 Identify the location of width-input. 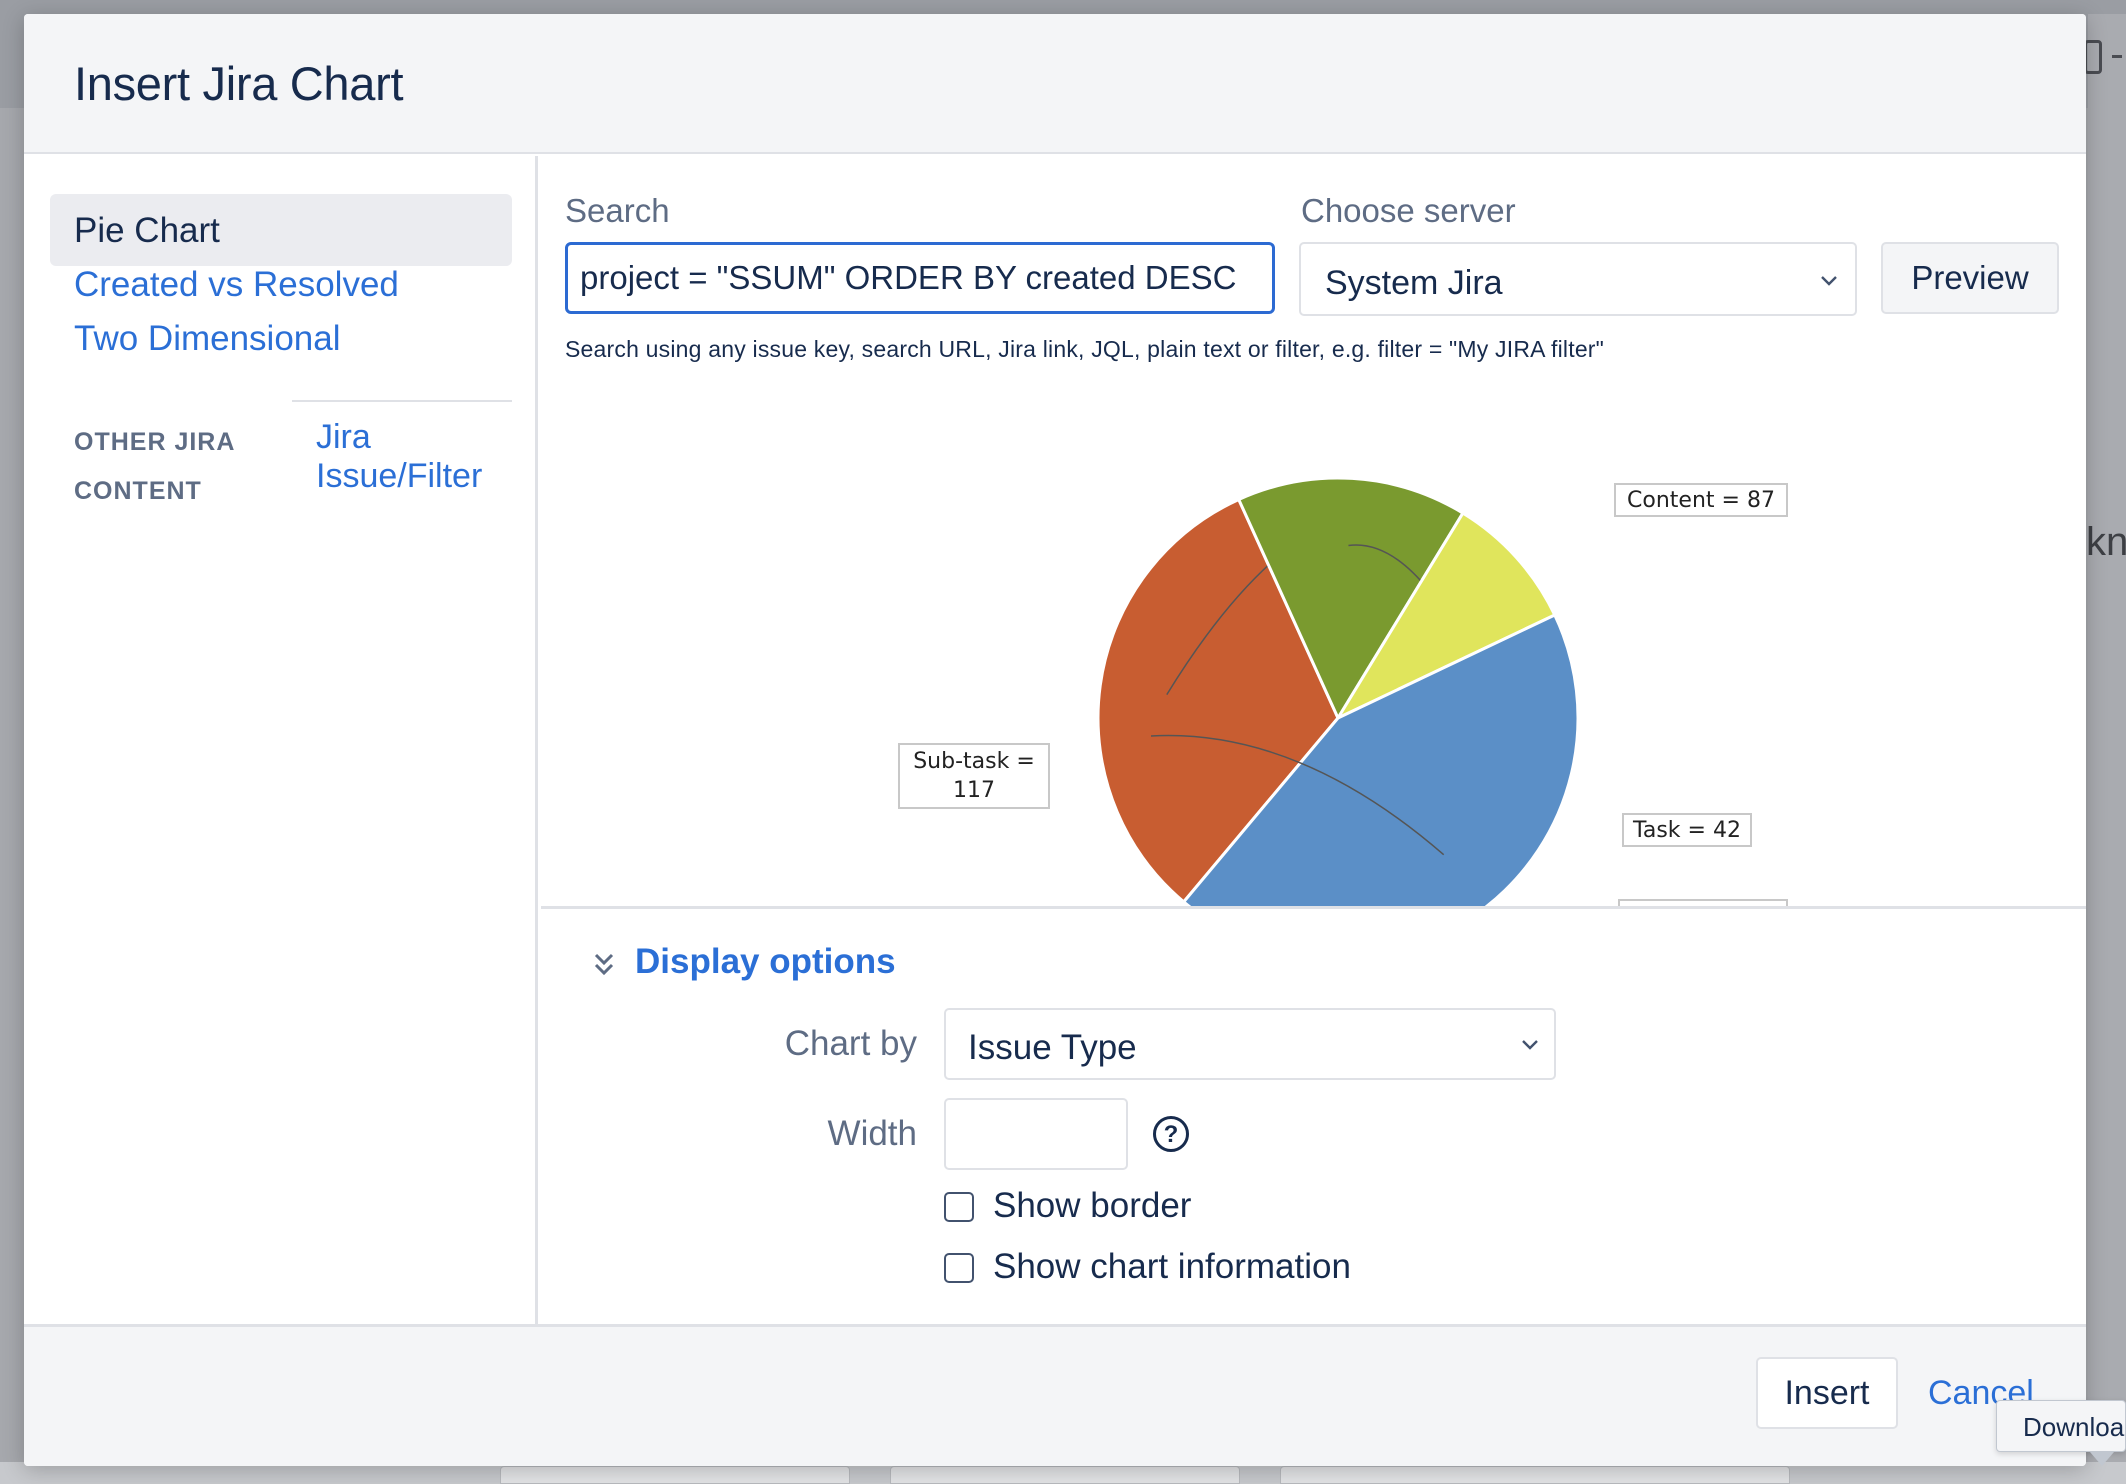
(1036, 1134).